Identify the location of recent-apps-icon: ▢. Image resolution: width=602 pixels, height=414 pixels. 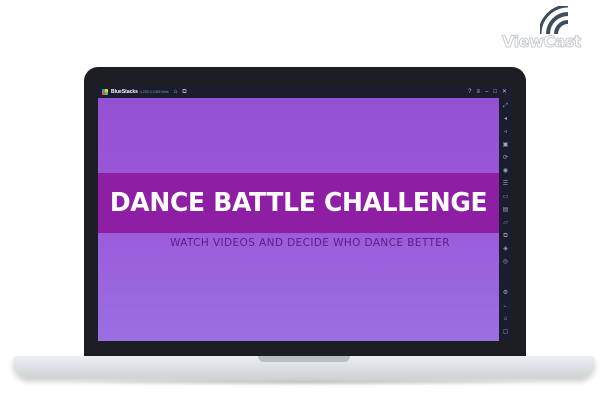
(505, 332).